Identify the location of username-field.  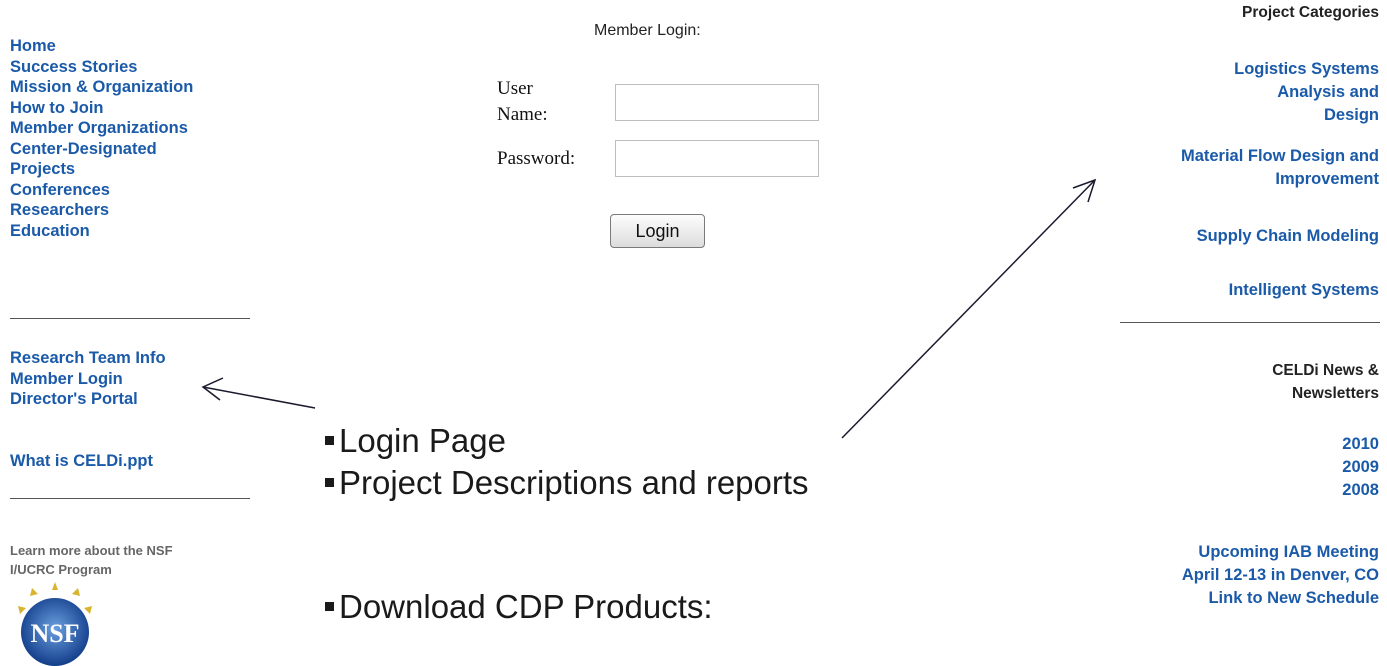
(717, 102).